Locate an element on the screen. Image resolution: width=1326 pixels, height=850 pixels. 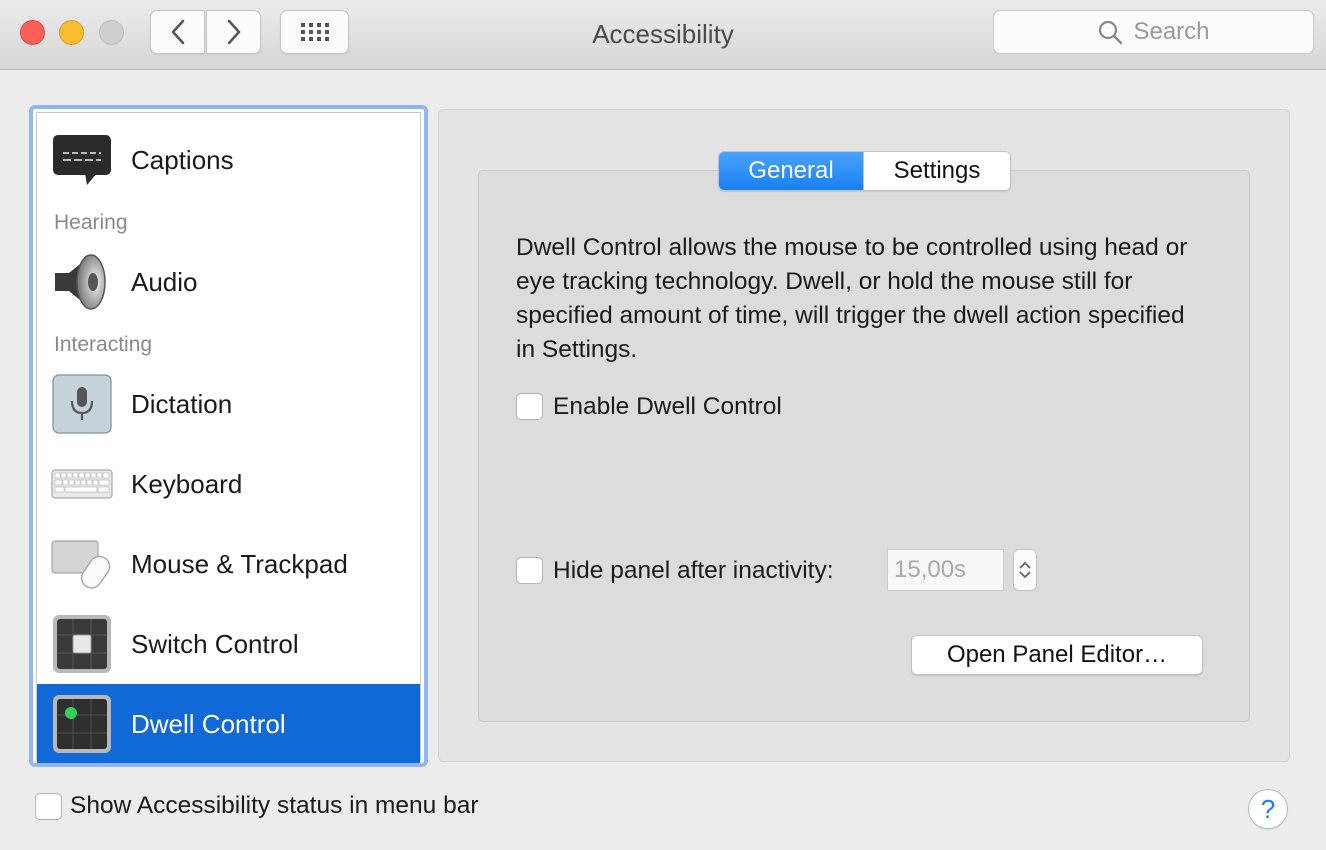
enable-dwell-control-label: Enable Dwell Control is located at coordinates (667, 406).